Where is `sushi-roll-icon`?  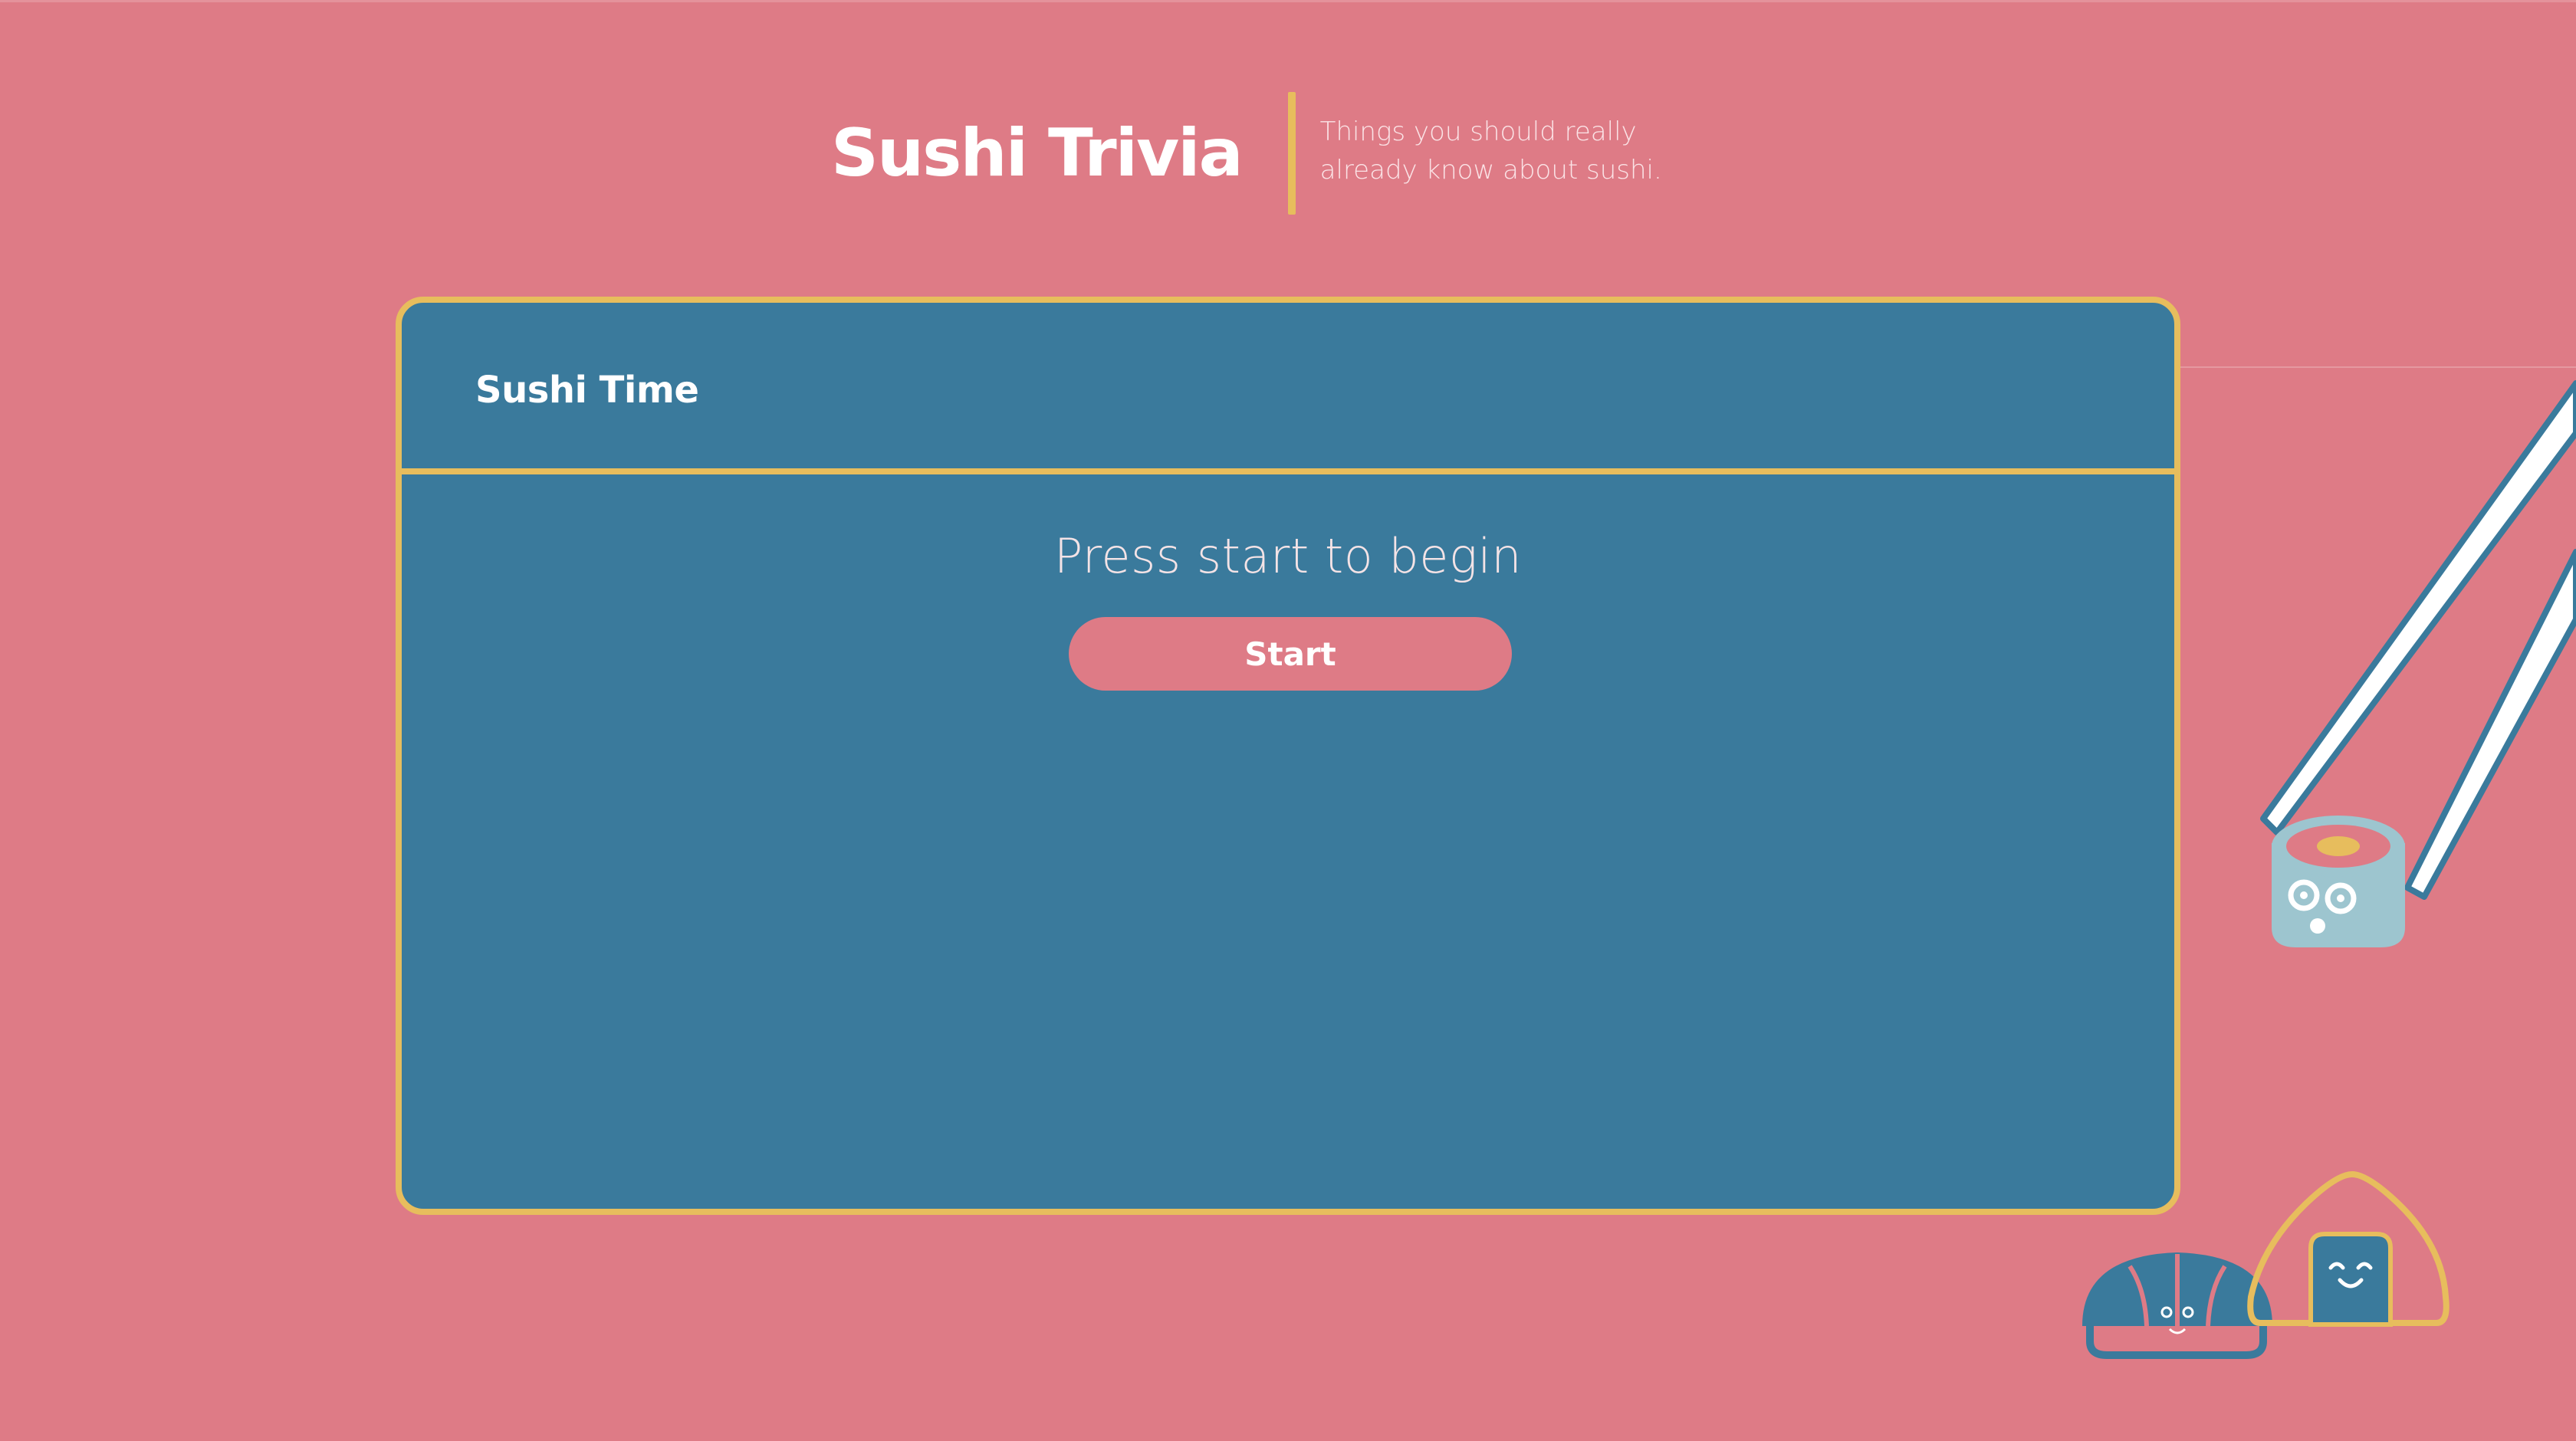
sushi-roll-icon is located at coordinates (2339, 881).